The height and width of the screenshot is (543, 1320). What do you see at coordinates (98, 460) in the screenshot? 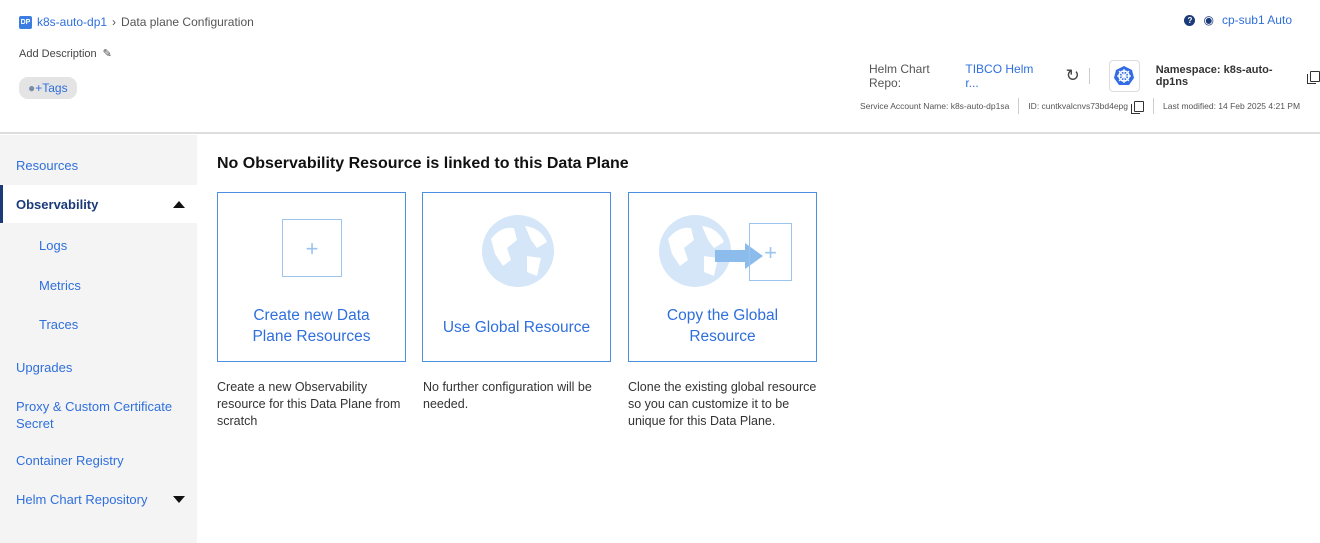
I see `sidebar-item-container-registry: Container Registry` at bounding box center [98, 460].